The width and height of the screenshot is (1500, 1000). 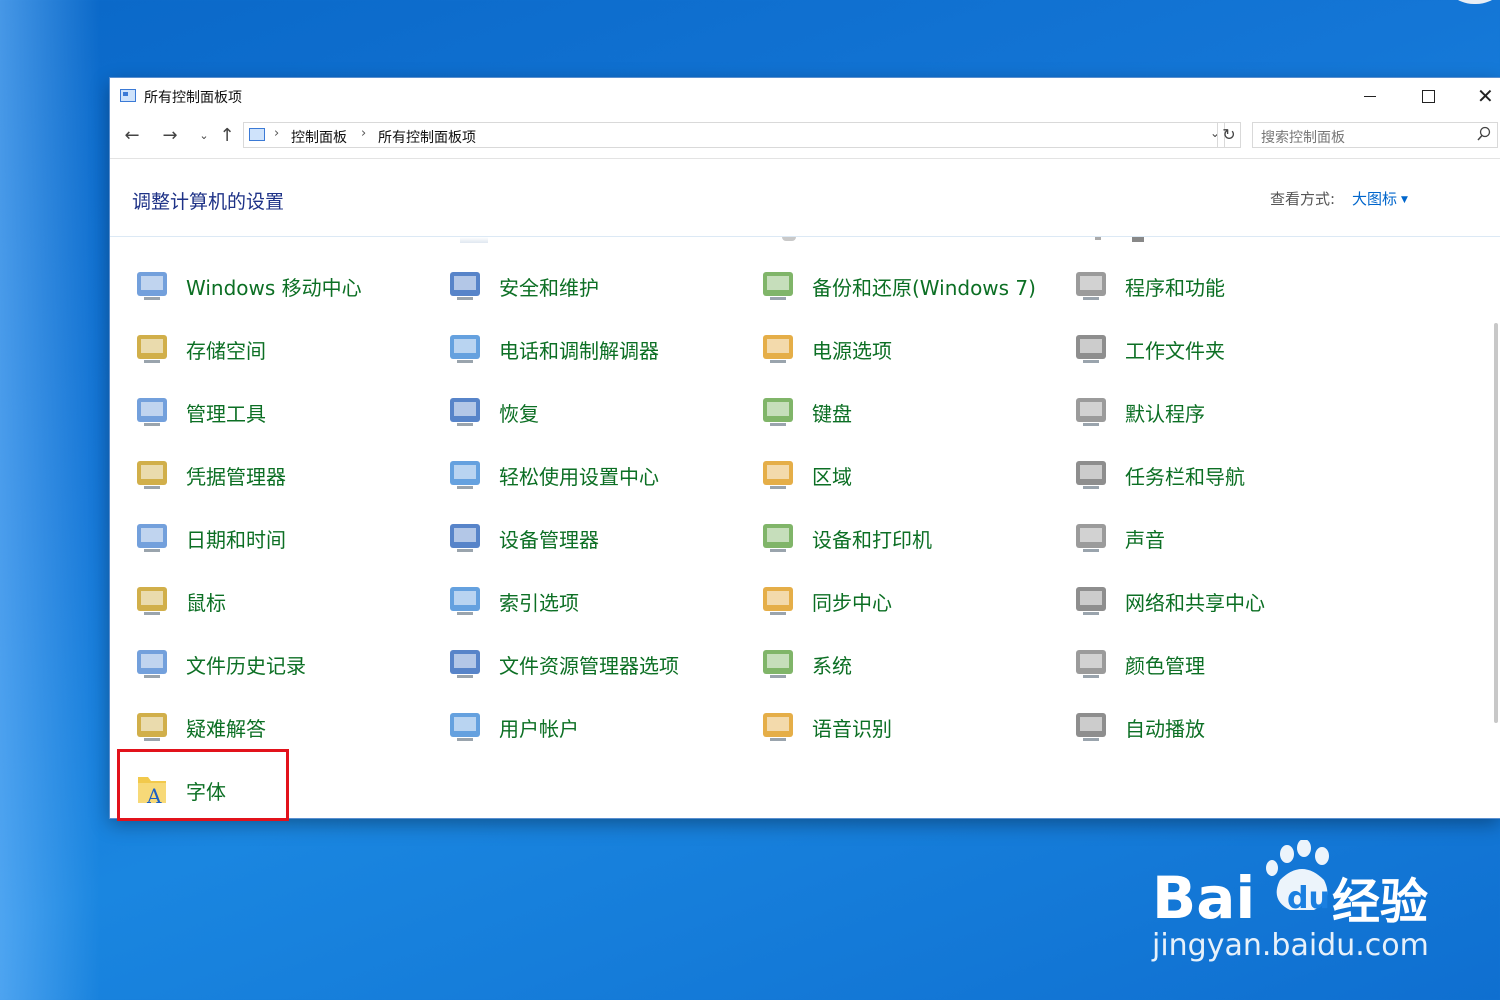 I want to click on control-panel-item-label: 任务栏和导航, so click(x=1185, y=475).